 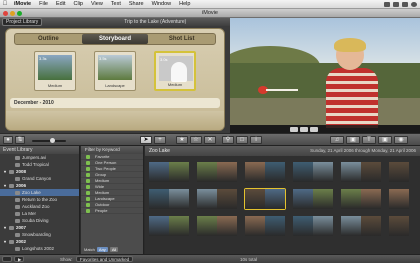 What do you see at coordinates (387, 4) in the screenshot?
I see `wifi-icon` at bounding box center [387, 4].